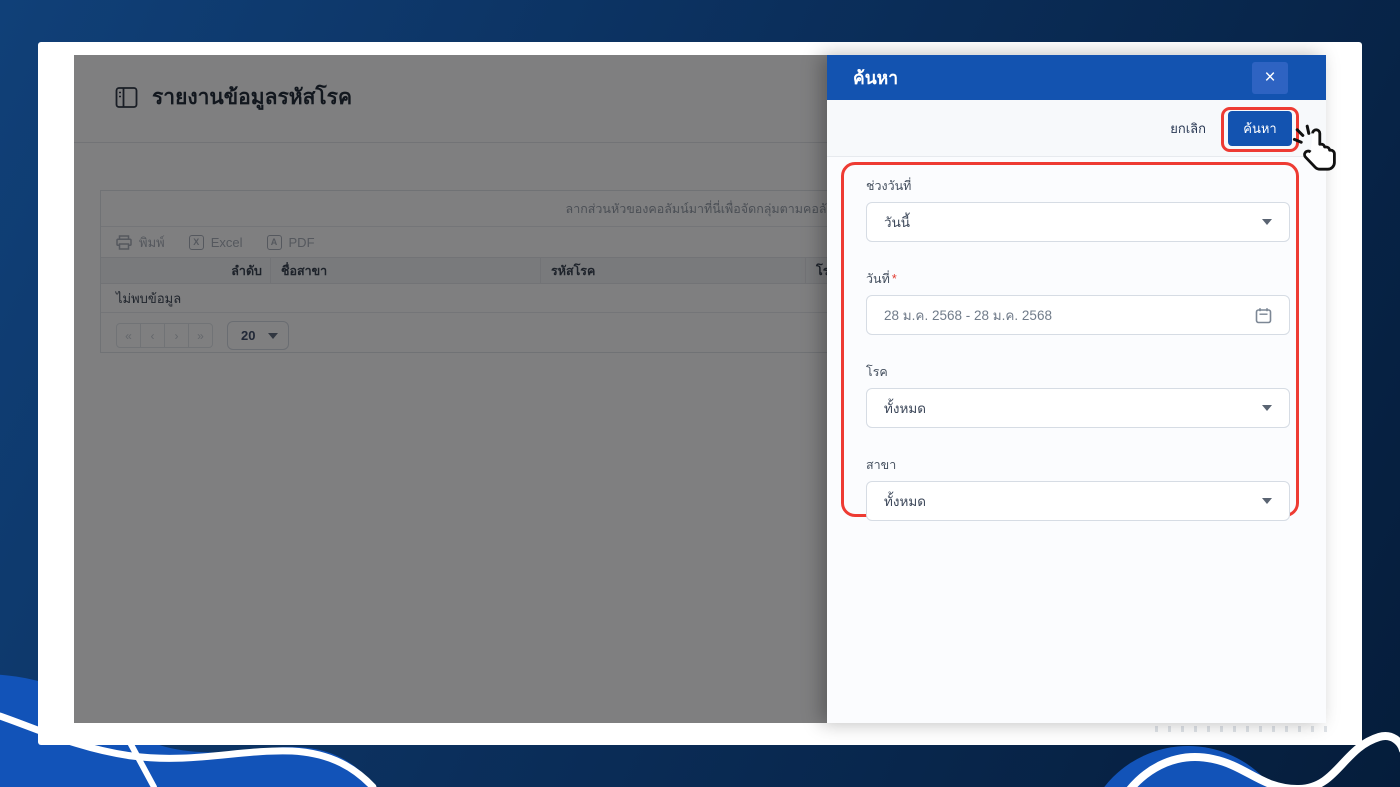  What do you see at coordinates (1263, 315) in the screenshot?
I see `calendar-icon` at bounding box center [1263, 315].